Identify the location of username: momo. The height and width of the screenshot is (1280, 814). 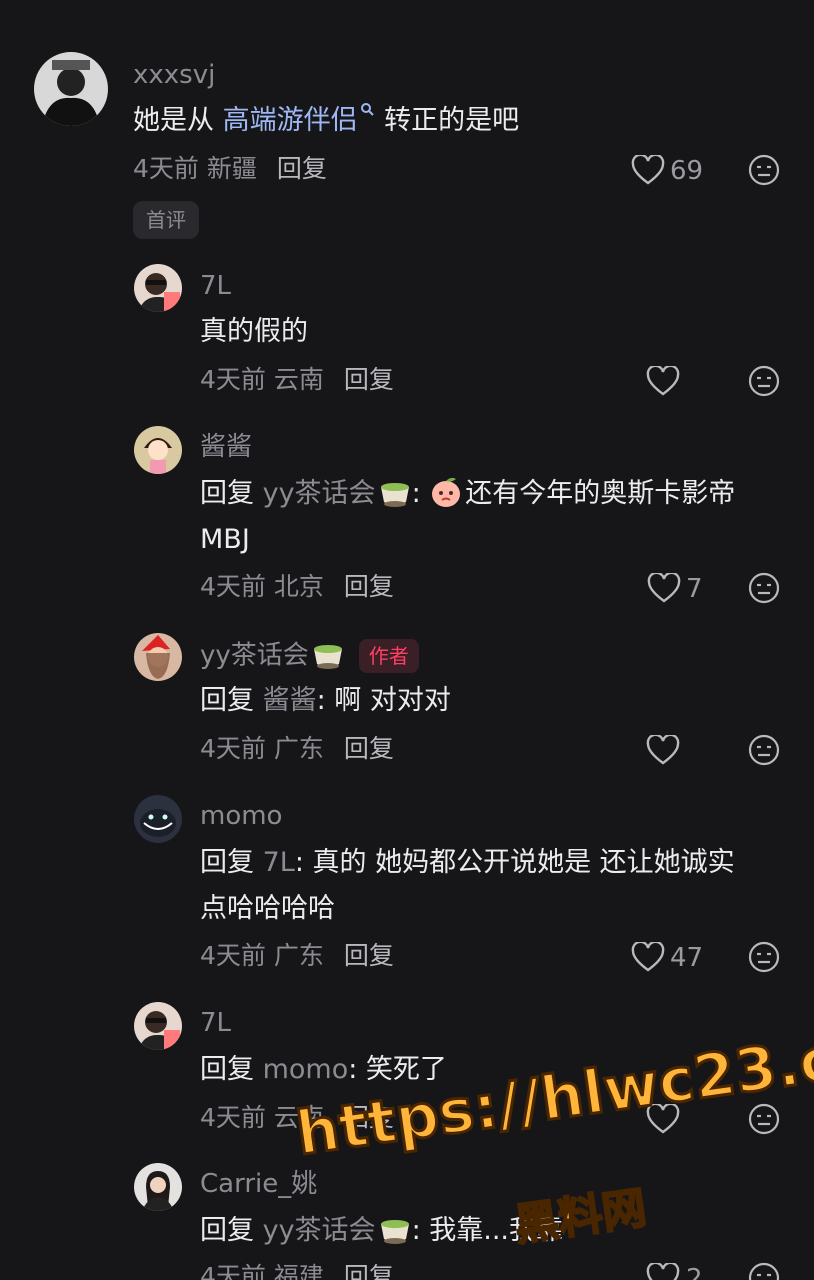
(241, 816).